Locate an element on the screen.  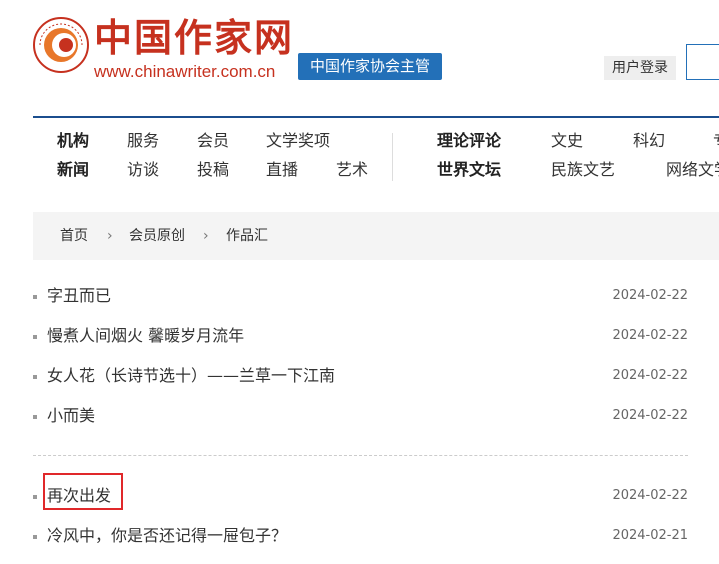
logo-emblem-icon is located at coordinates (61, 45).